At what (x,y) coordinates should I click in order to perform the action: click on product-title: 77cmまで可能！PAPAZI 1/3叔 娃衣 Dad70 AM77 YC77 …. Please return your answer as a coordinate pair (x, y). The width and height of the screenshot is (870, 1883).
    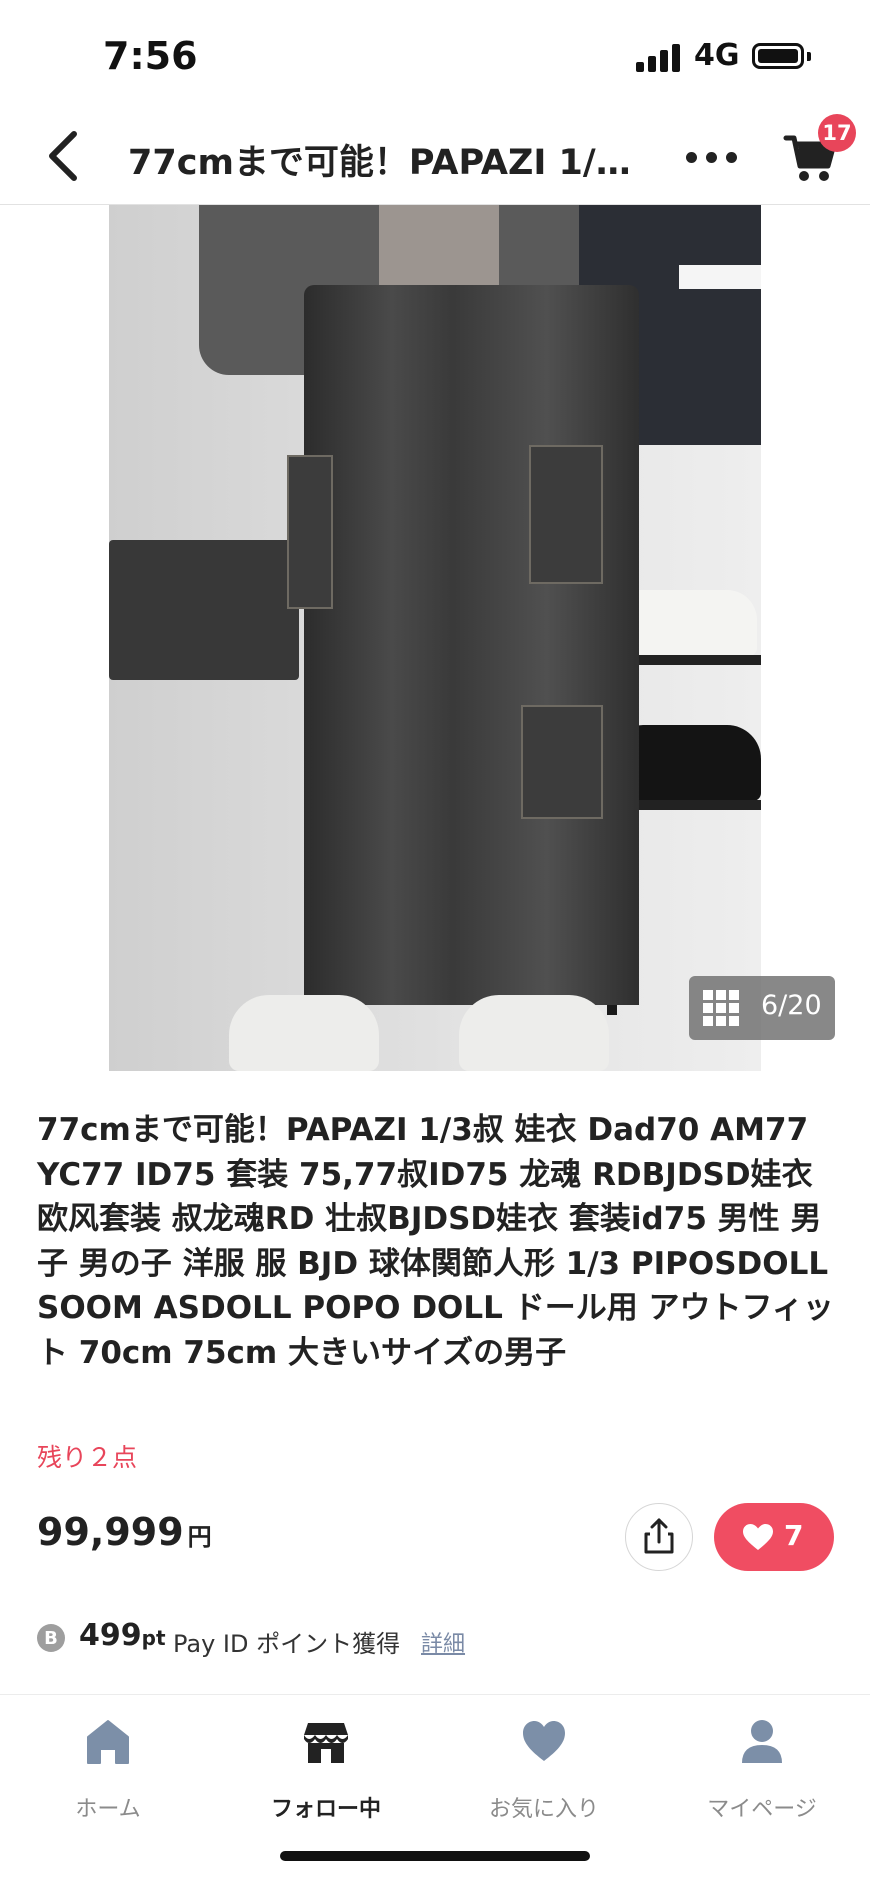
    Looking at the image, I should click on (435, 1241).